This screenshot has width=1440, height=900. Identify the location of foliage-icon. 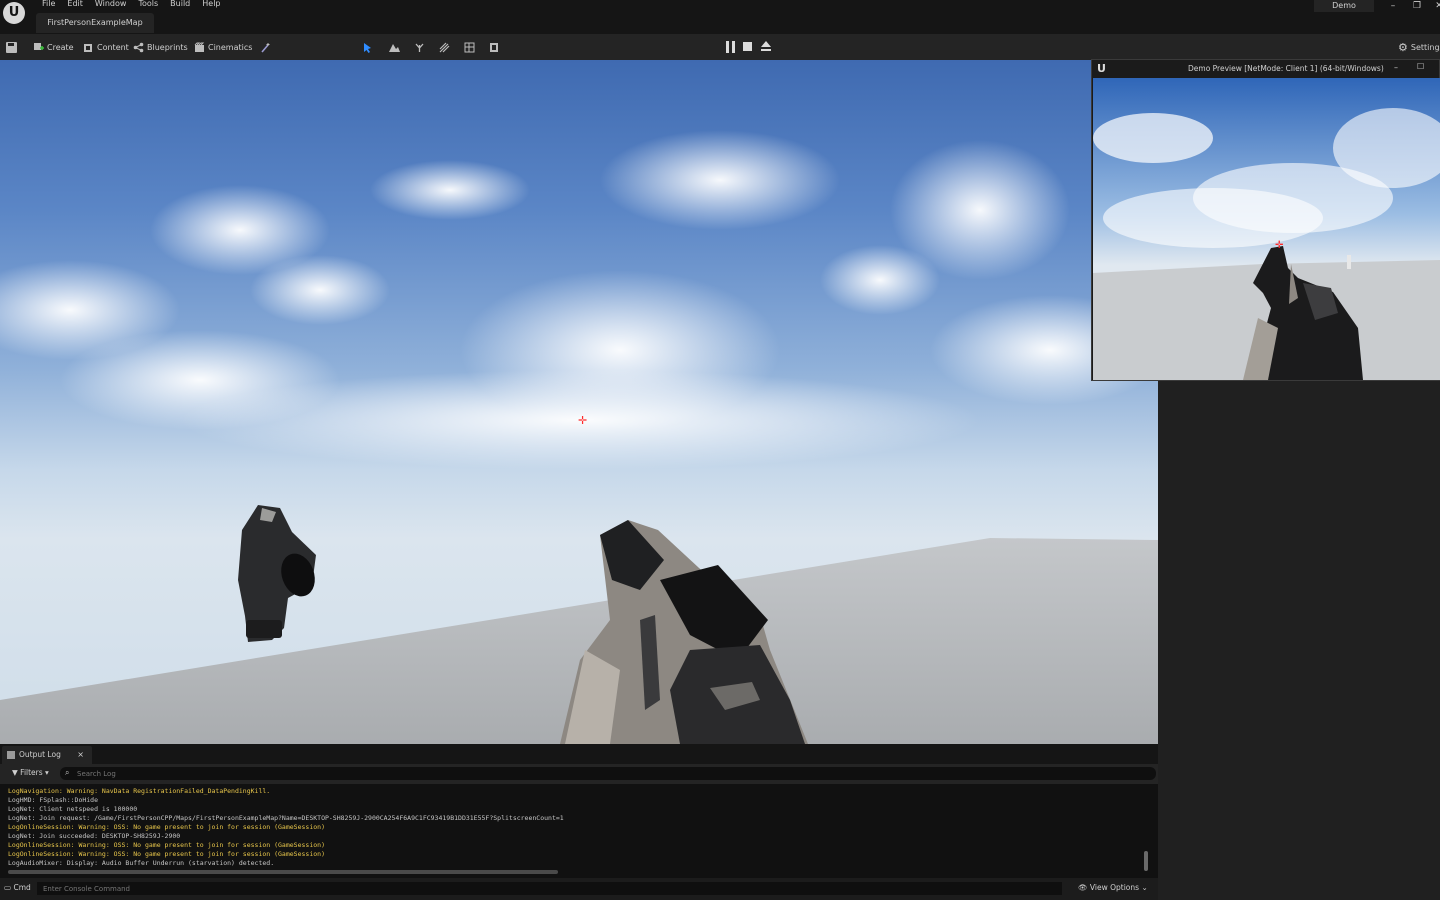
(419, 47).